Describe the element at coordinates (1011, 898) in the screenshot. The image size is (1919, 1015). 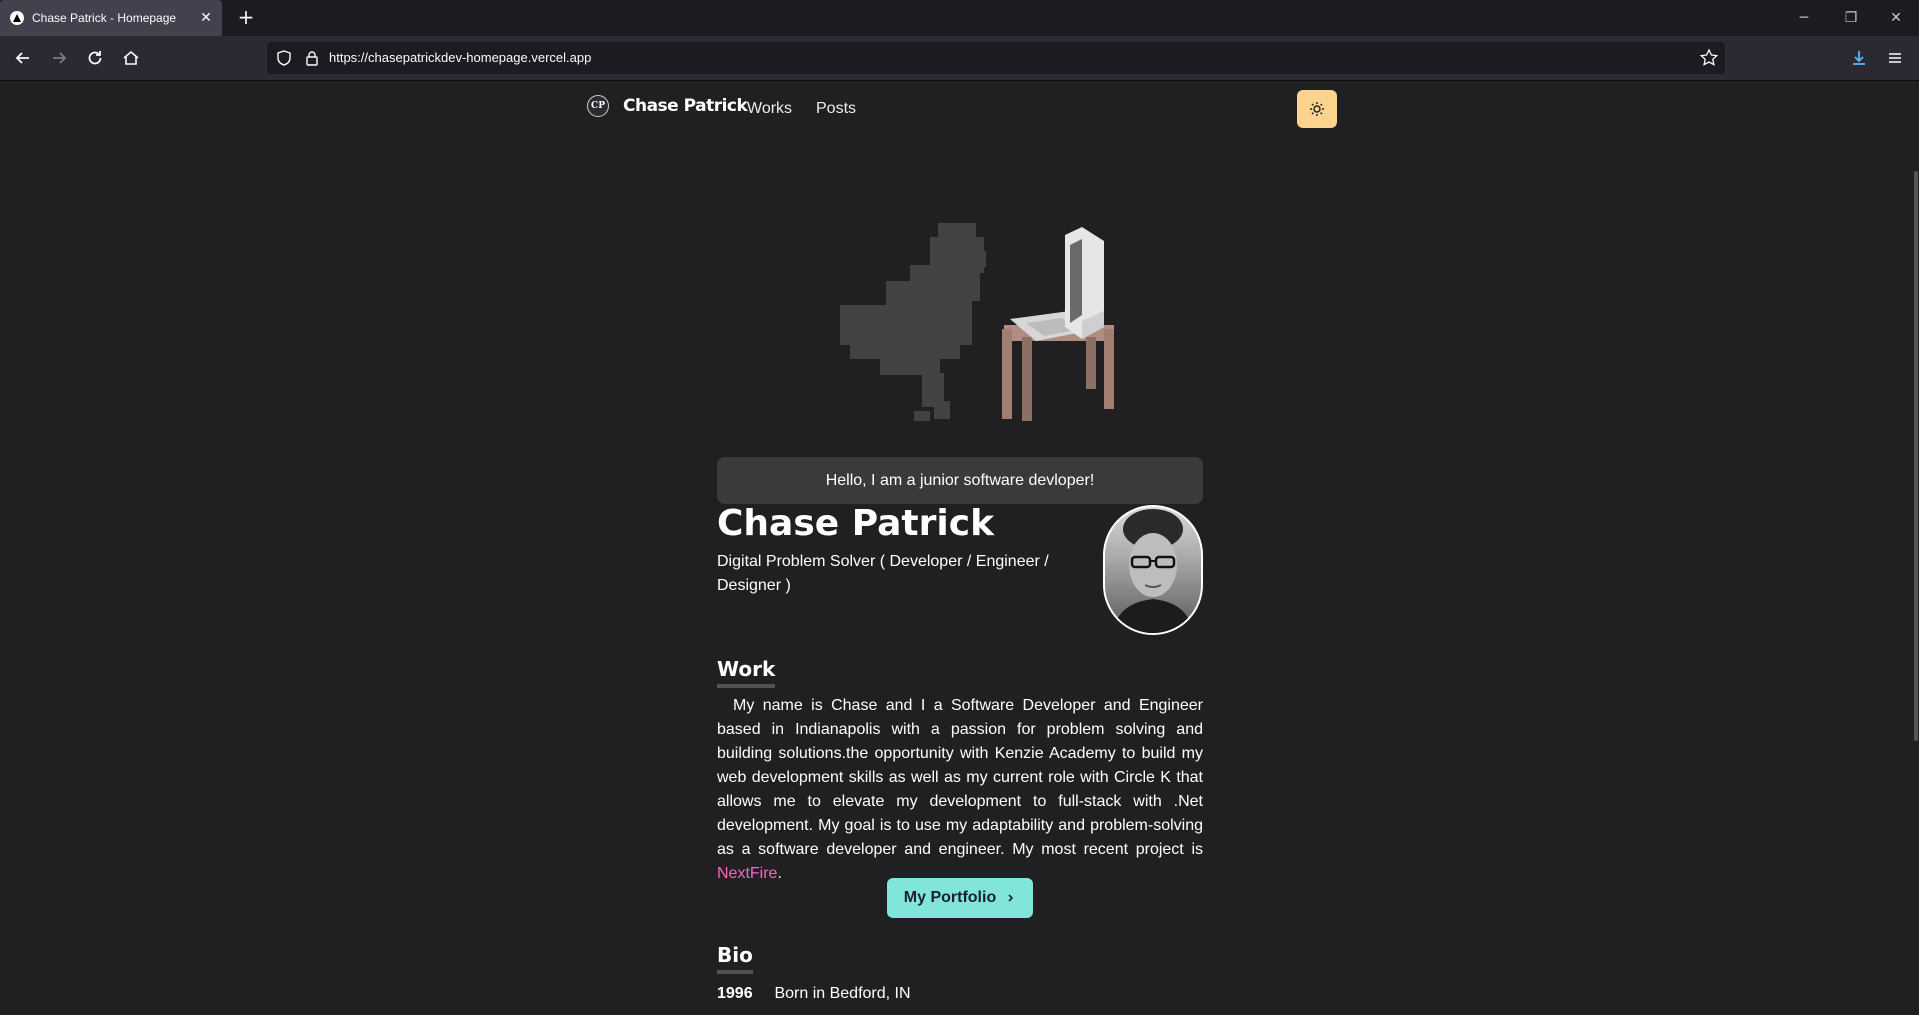
I see `chevron-right-icon` at that location.